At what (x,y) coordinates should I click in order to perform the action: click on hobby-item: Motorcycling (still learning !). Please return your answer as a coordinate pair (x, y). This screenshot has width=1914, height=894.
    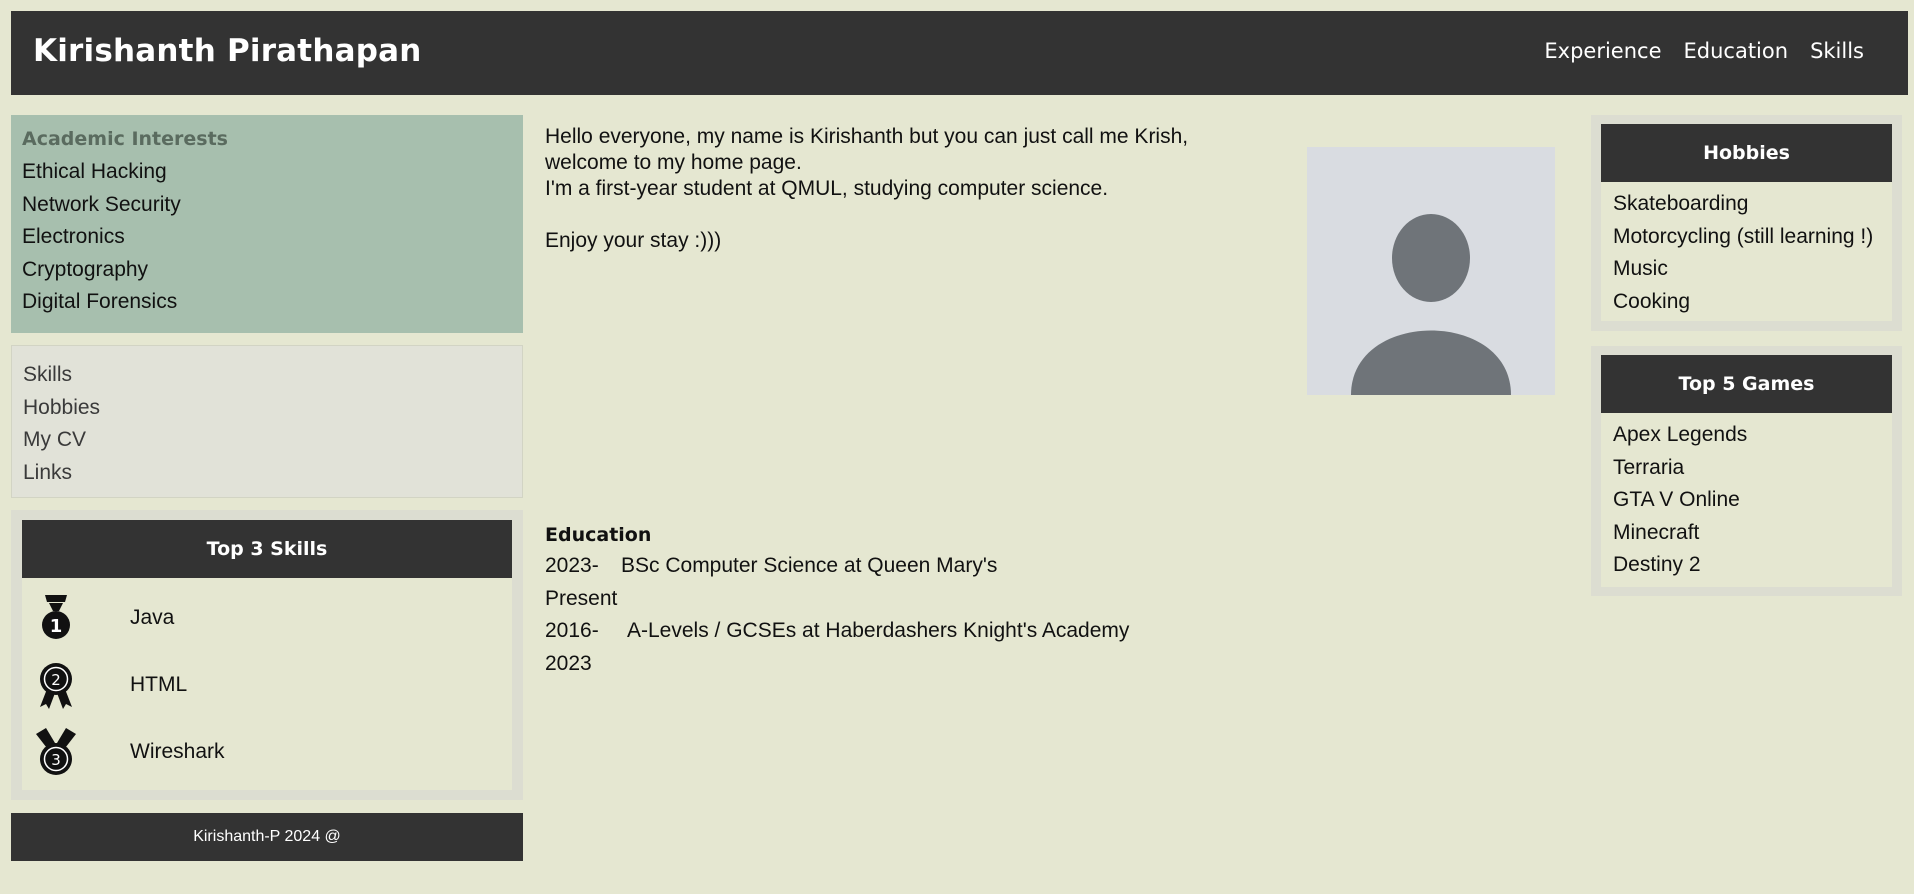
    Looking at the image, I should click on (1743, 236).